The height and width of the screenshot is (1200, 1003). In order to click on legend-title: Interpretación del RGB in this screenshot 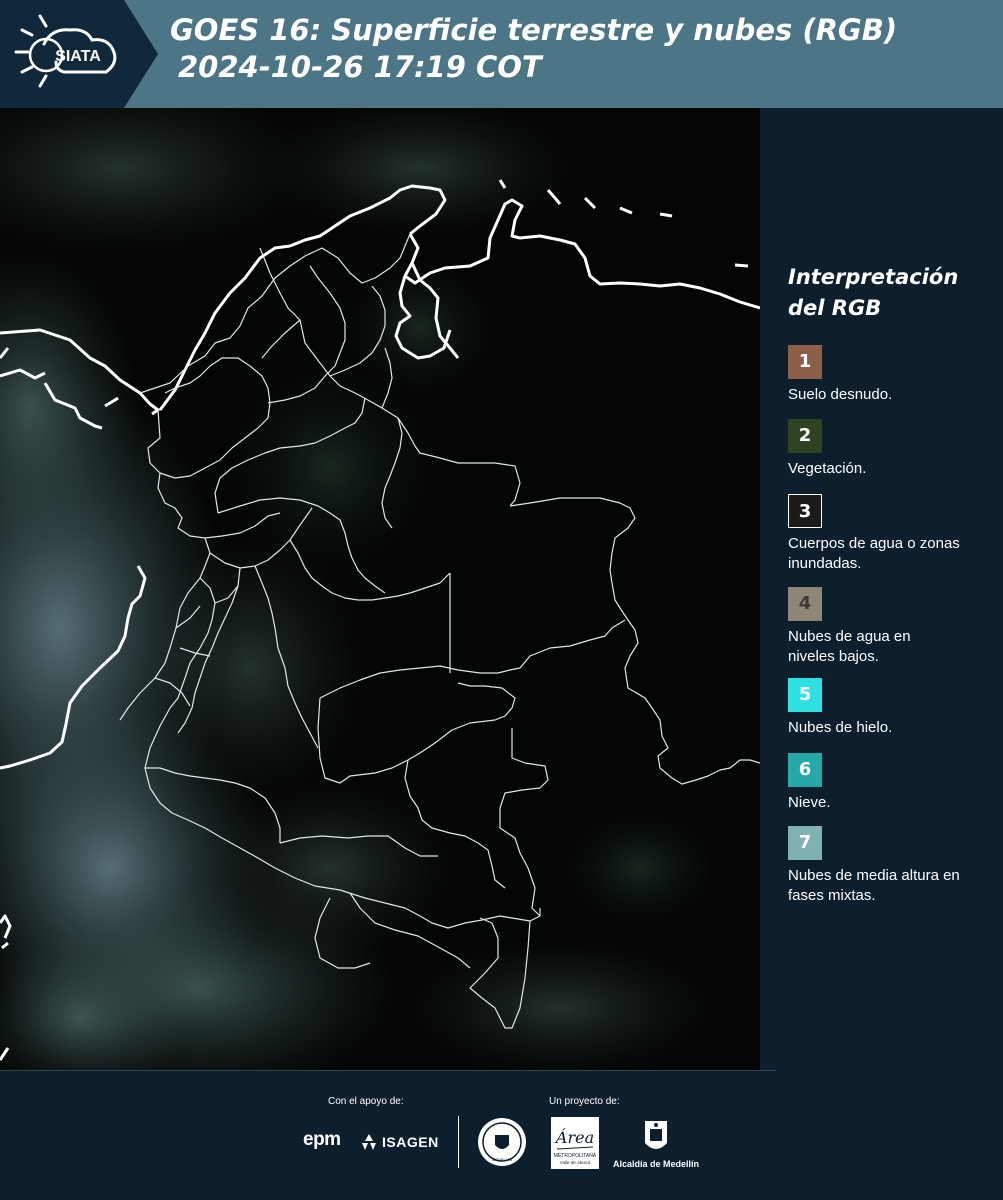, I will do `click(873, 293)`.